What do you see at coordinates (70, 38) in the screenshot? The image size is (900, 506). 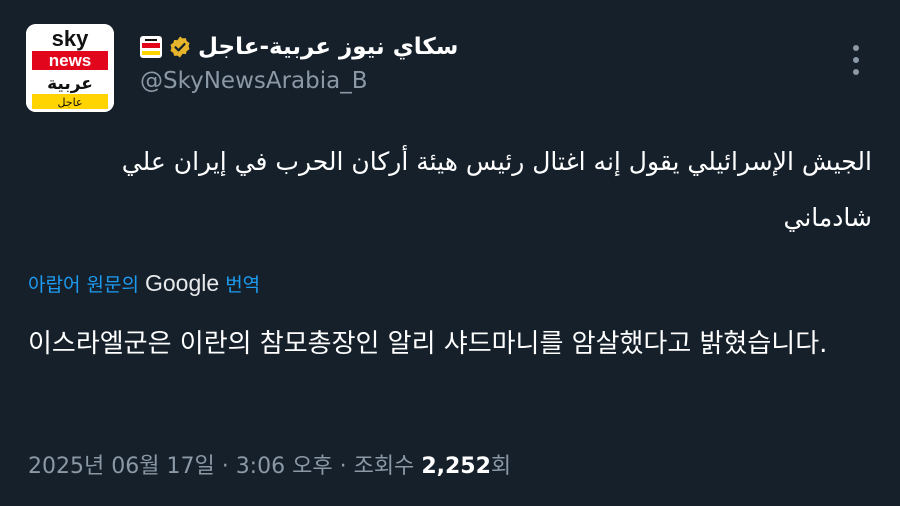 I see `logo-text-sky: sky` at bounding box center [70, 38].